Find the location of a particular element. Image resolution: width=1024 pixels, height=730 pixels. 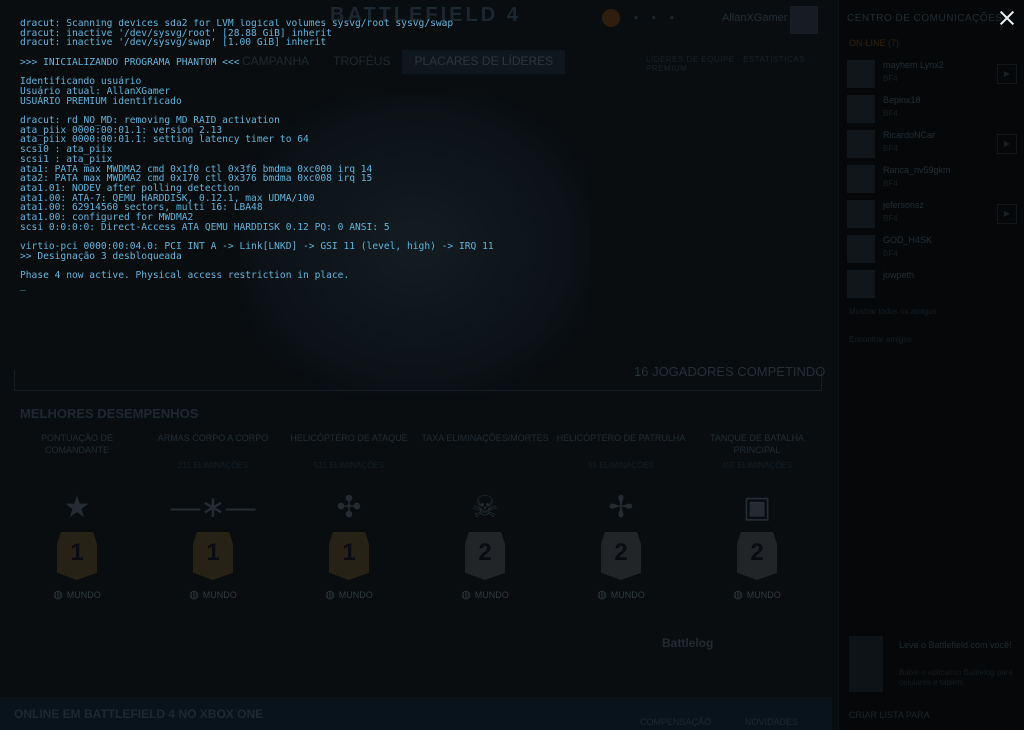

terminal-line: USUÁRIO PREMIUM identificado is located at coordinates (101, 101).